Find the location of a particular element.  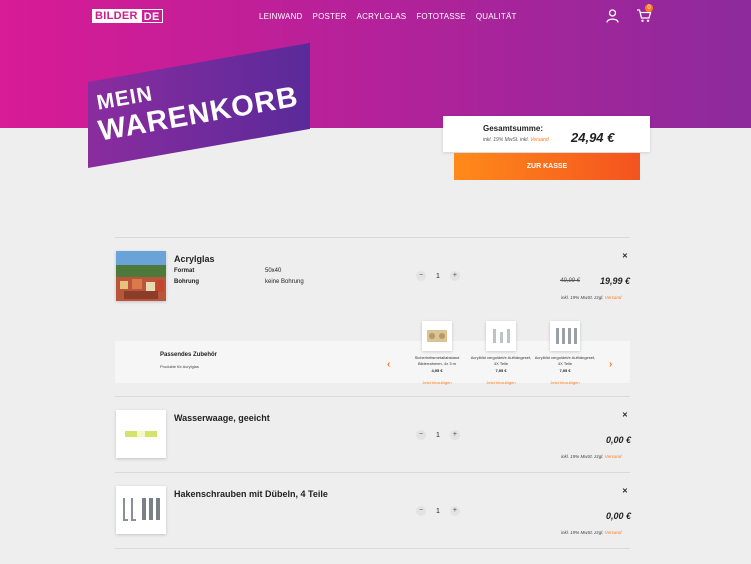

attr-label-bohrung: Bohrung is located at coordinates (186, 282).